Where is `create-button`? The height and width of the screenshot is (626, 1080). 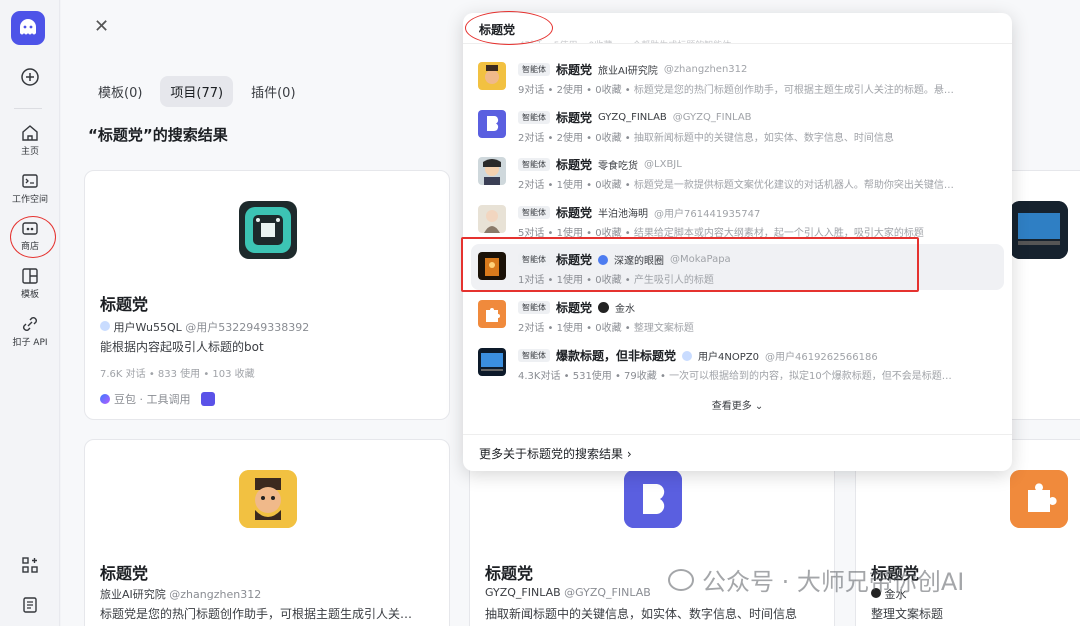
create-button is located at coordinates (30, 77).